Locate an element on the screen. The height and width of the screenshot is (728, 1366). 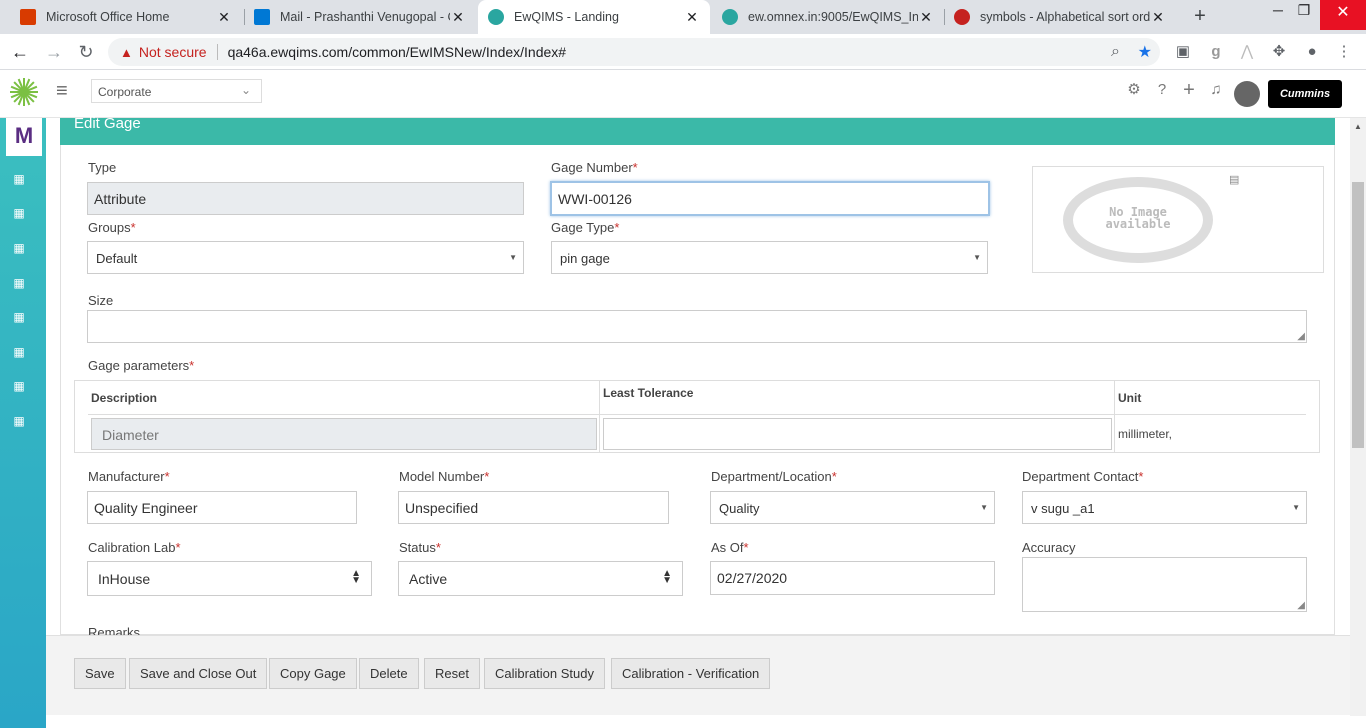
calibration-verification-button: Calibration - Verification is located at coordinates (691, 673).